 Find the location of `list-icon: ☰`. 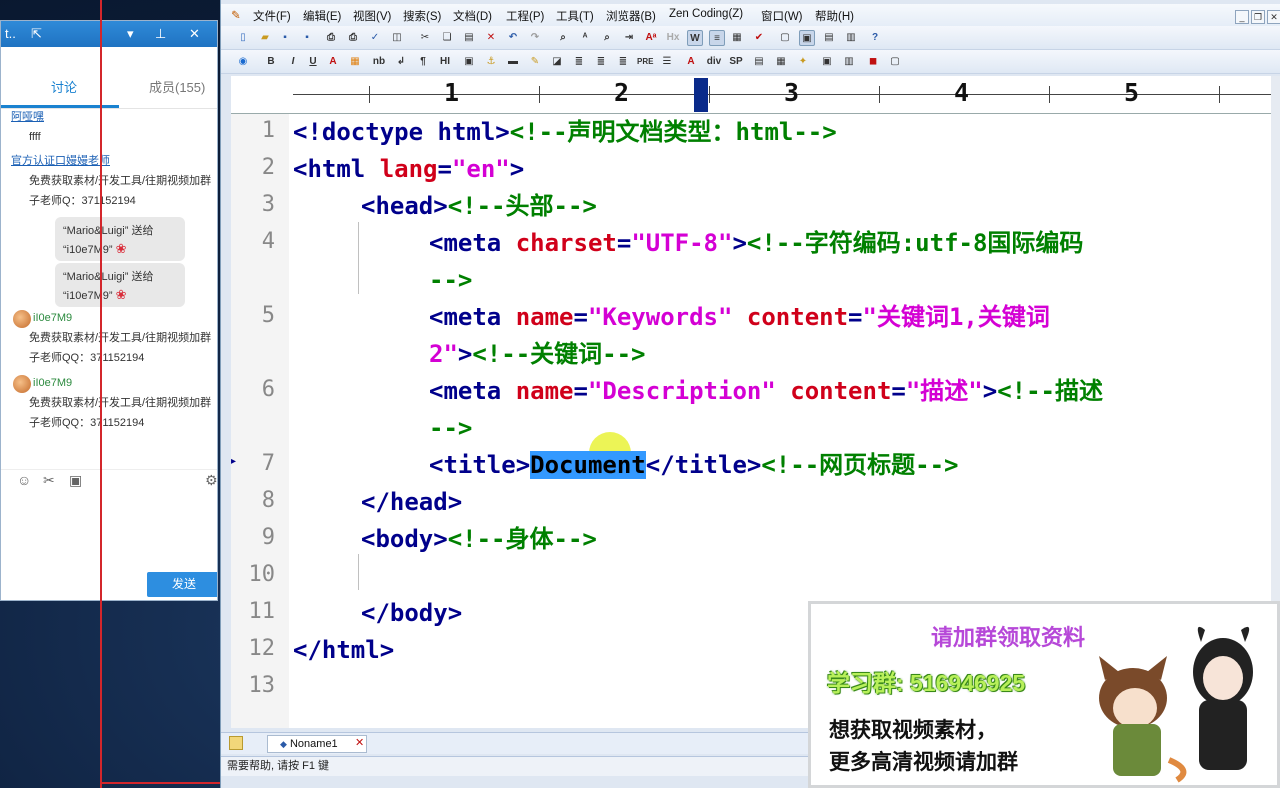

list-icon: ☰ is located at coordinates (667, 62).